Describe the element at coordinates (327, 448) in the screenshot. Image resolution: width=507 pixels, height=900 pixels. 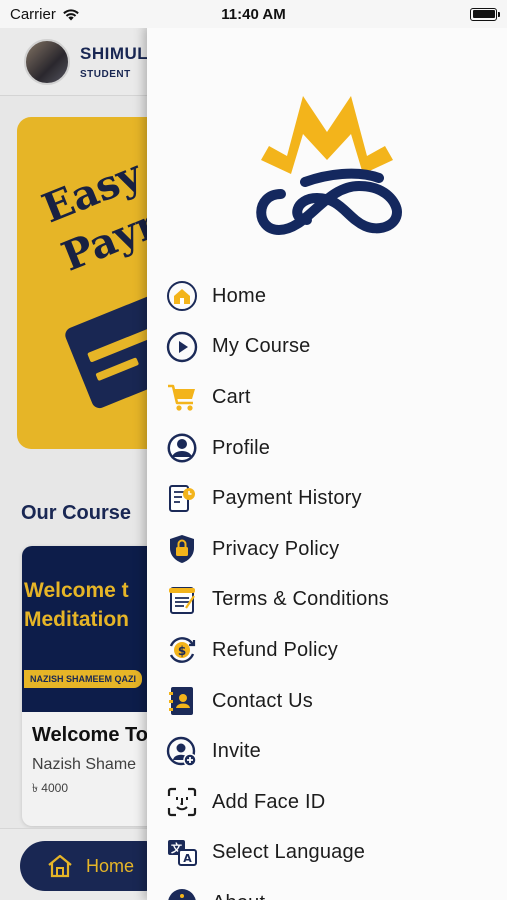
I see `menu-item-profile: Profile` at that location.